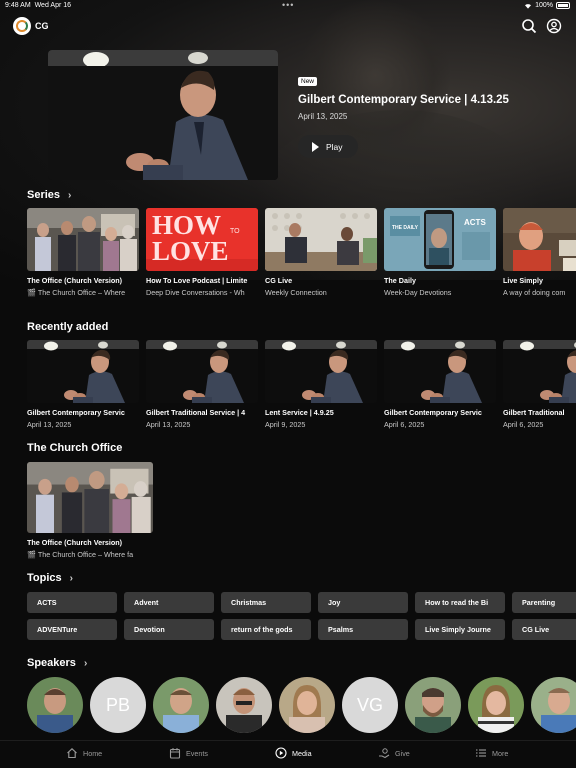 This screenshot has width=576, height=768. Describe the element at coordinates (285, 424) in the screenshot. I see `card-date: April 9, 2025` at that location.